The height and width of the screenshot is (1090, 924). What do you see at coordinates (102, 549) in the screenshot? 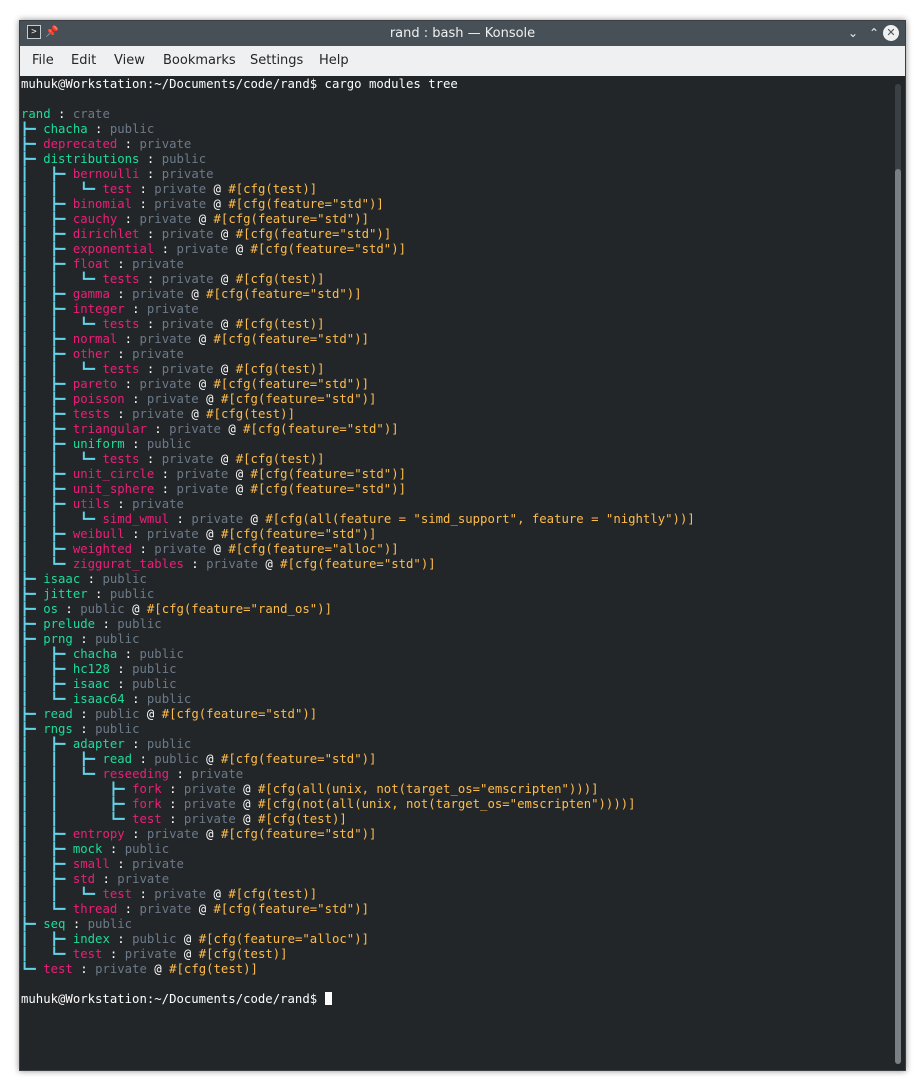
I see `module-name: weighted` at bounding box center [102, 549].